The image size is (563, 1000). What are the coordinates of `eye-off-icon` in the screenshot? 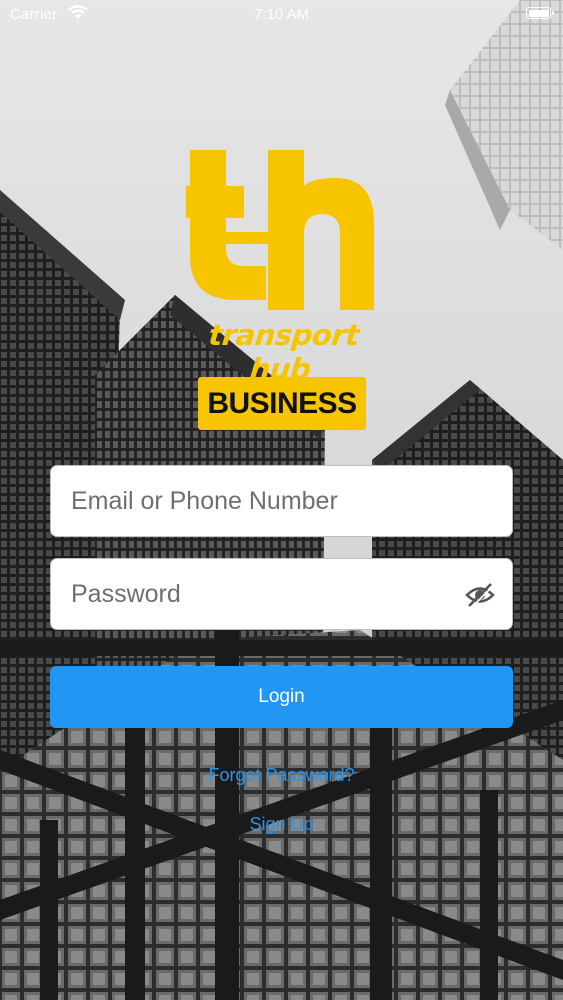 It's located at (480, 595).